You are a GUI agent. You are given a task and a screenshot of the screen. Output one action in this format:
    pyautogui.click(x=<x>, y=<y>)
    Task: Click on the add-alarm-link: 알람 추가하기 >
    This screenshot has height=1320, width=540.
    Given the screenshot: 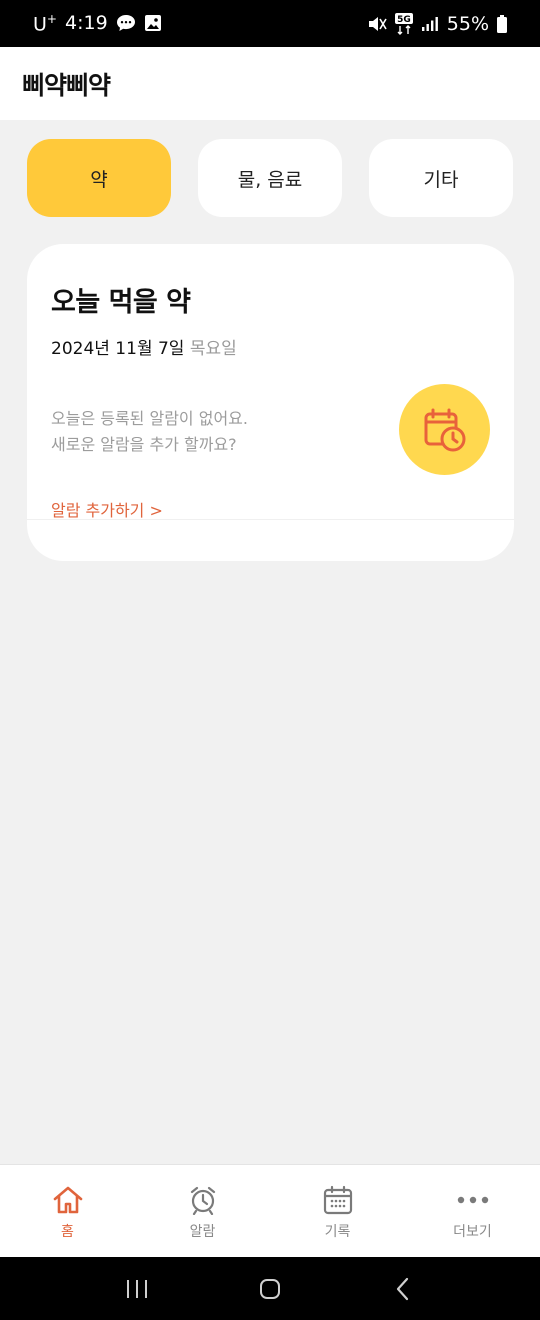 What is the action you would take?
    pyautogui.click(x=107, y=509)
    